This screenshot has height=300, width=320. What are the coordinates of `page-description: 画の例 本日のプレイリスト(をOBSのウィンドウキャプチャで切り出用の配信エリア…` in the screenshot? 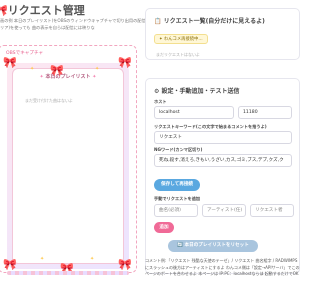 It's located at (75, 24).